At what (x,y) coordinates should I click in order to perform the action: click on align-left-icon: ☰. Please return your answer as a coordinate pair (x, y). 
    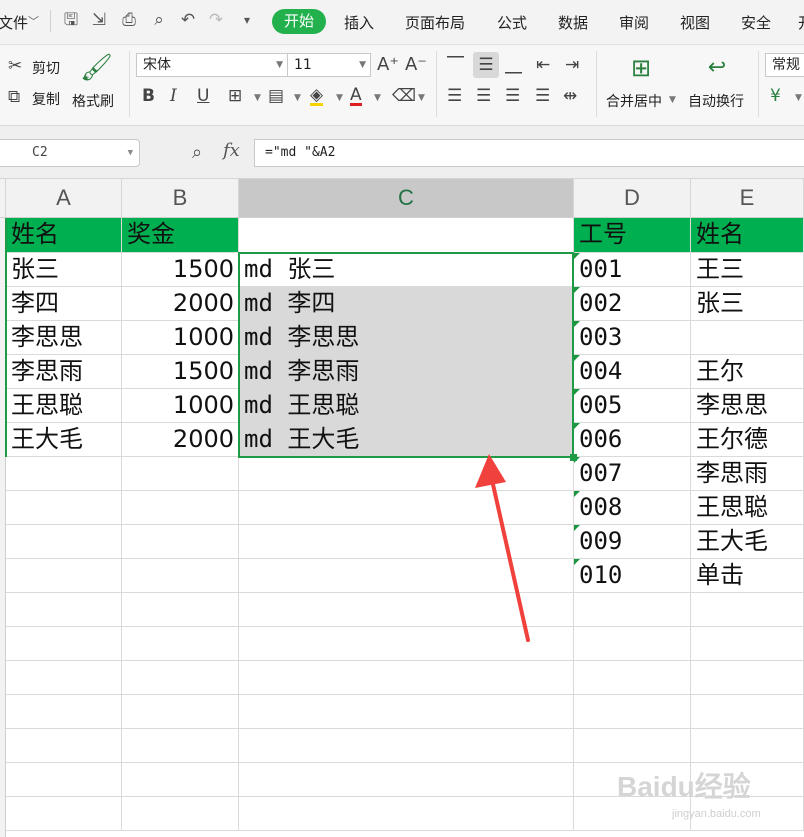
    Looking at the image, I should click on (454, 96).